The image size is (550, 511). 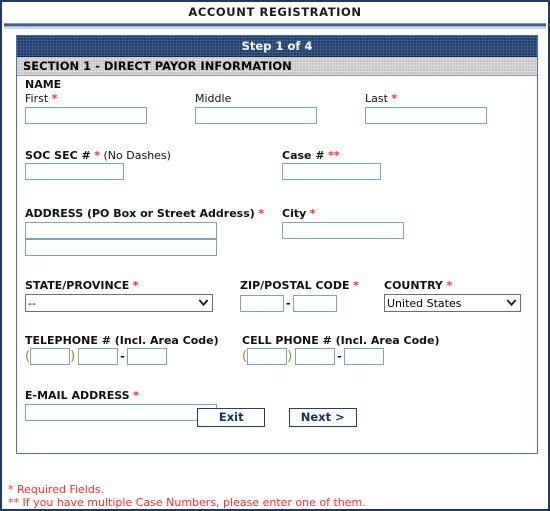 What do you see at coordinates (277, 66) in the screenshot?
I see `section-header-bar: SECTION 1 - DIRECT PAYOR INFORMATION` at bounding box center [277, 66].